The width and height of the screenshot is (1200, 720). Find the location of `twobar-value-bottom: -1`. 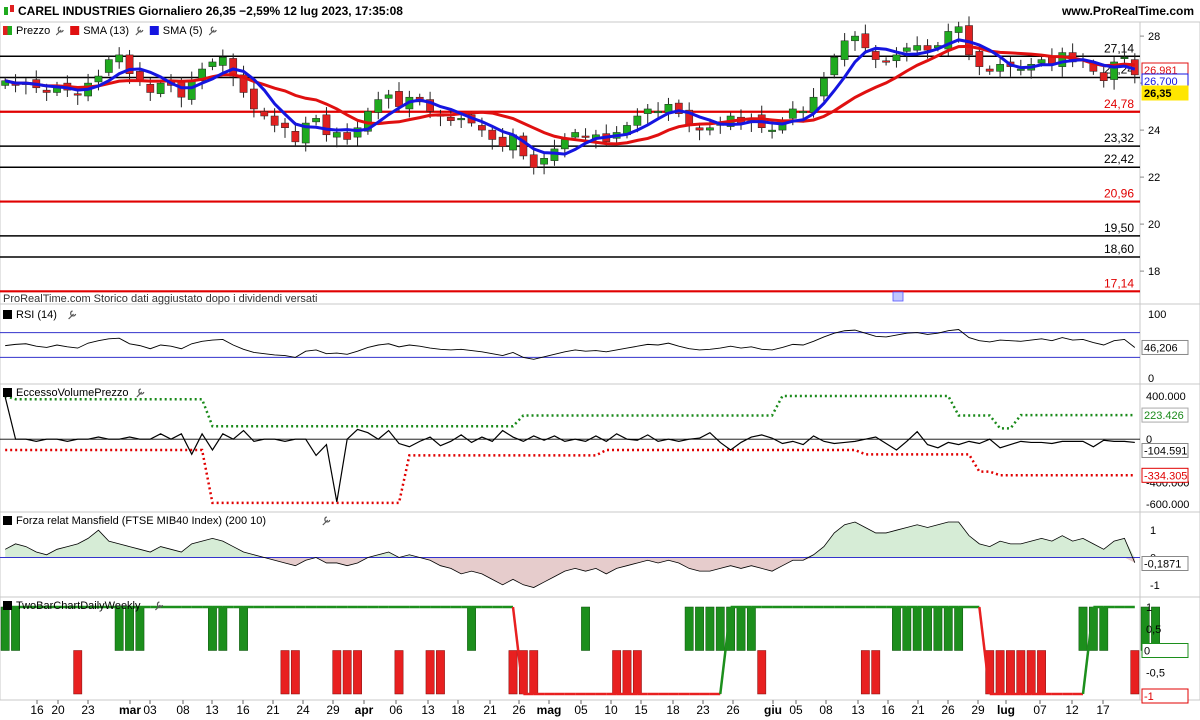

twobar-value-bottom: -1 is located at coordinates (1149, 697).